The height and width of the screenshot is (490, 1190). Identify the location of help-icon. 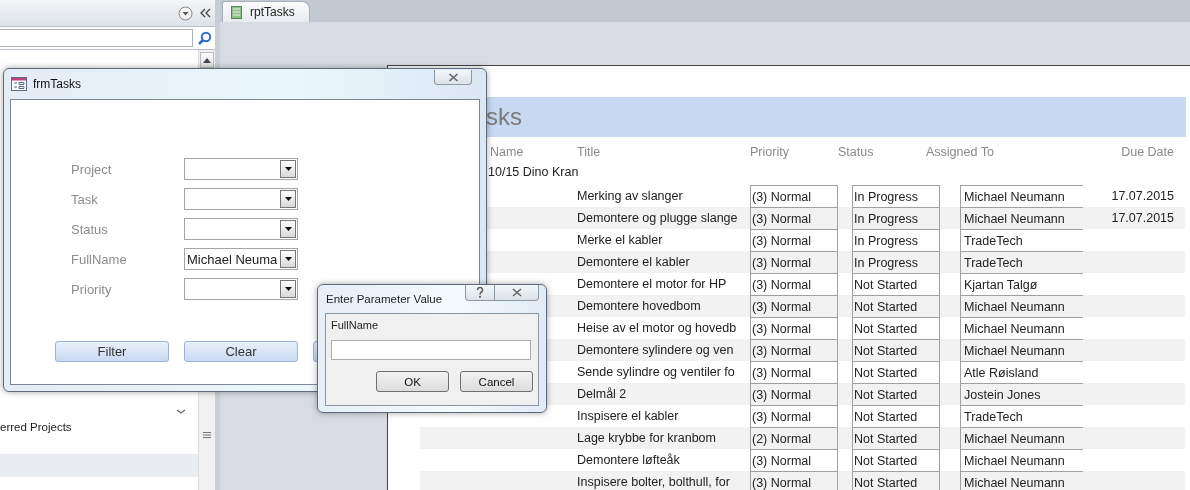
(480, 292).